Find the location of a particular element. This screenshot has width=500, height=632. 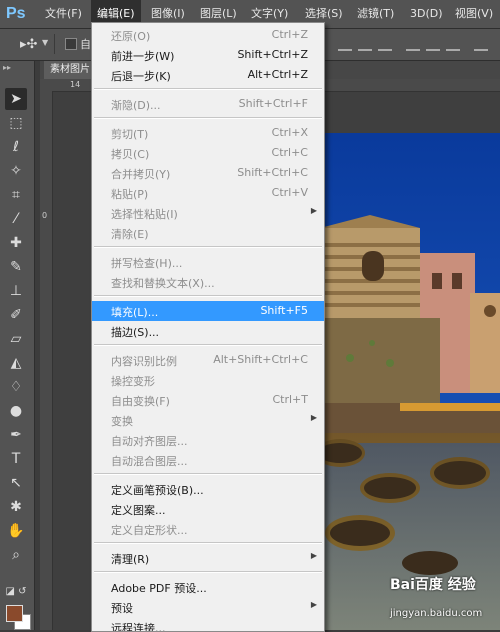

menu-item-puppet-warp: 操控变形 is located at coordinates (208, 380).